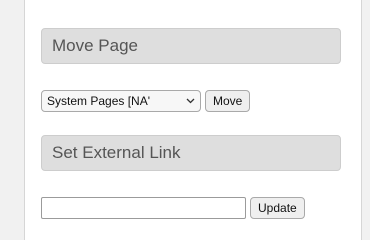 Image resolution: width=370 pixels, height=240 pixels. I want to click on external-link-row: Update, so click(173, 208).